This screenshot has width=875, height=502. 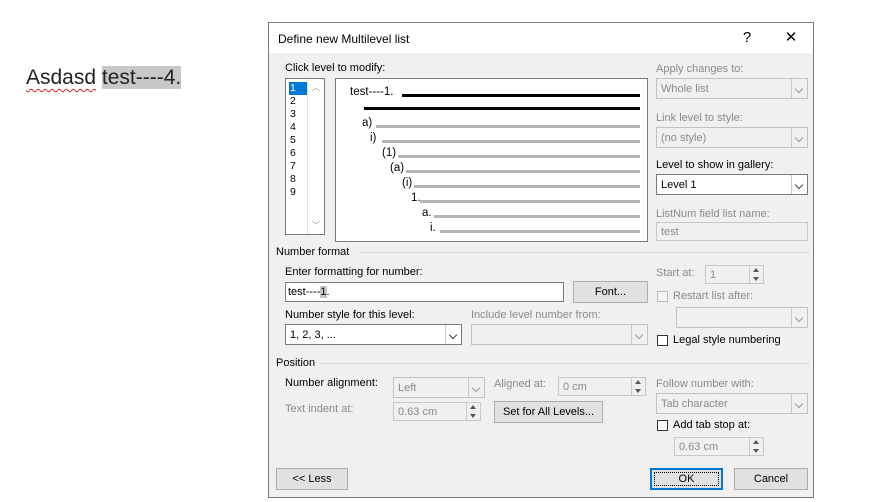 I want to click on level-item: 9, so click(x=298, y=192).